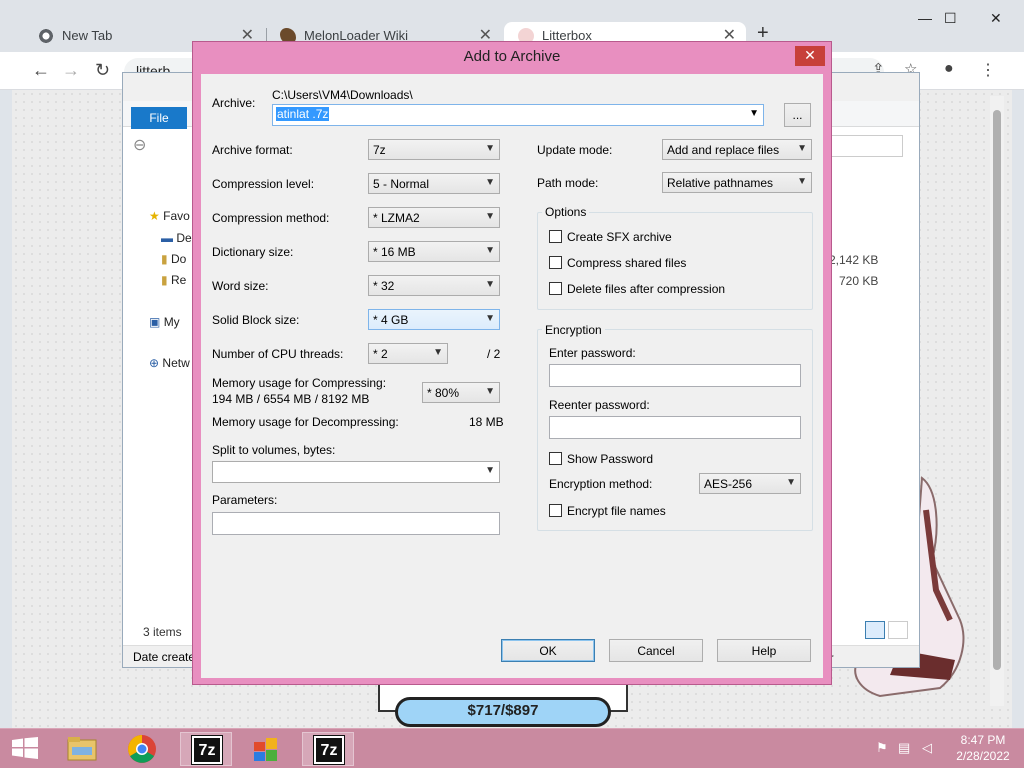  I want to click on taskbar-chrome, so click(142, 749).